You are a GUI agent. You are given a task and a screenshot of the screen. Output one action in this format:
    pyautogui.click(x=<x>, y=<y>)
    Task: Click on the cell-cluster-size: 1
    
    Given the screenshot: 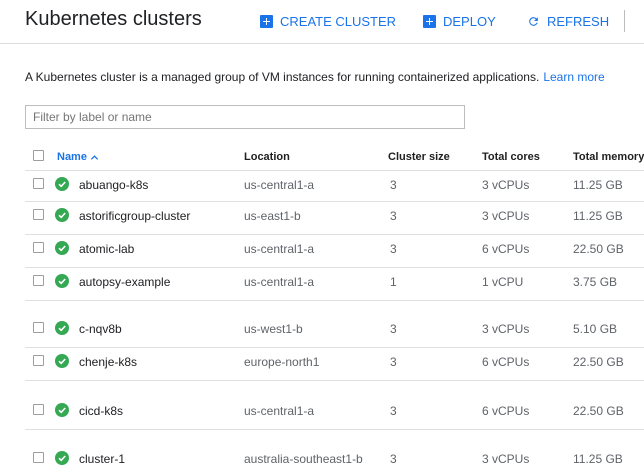 What is the action you would take?
    pyautogui.click(x=393, y=282)
    